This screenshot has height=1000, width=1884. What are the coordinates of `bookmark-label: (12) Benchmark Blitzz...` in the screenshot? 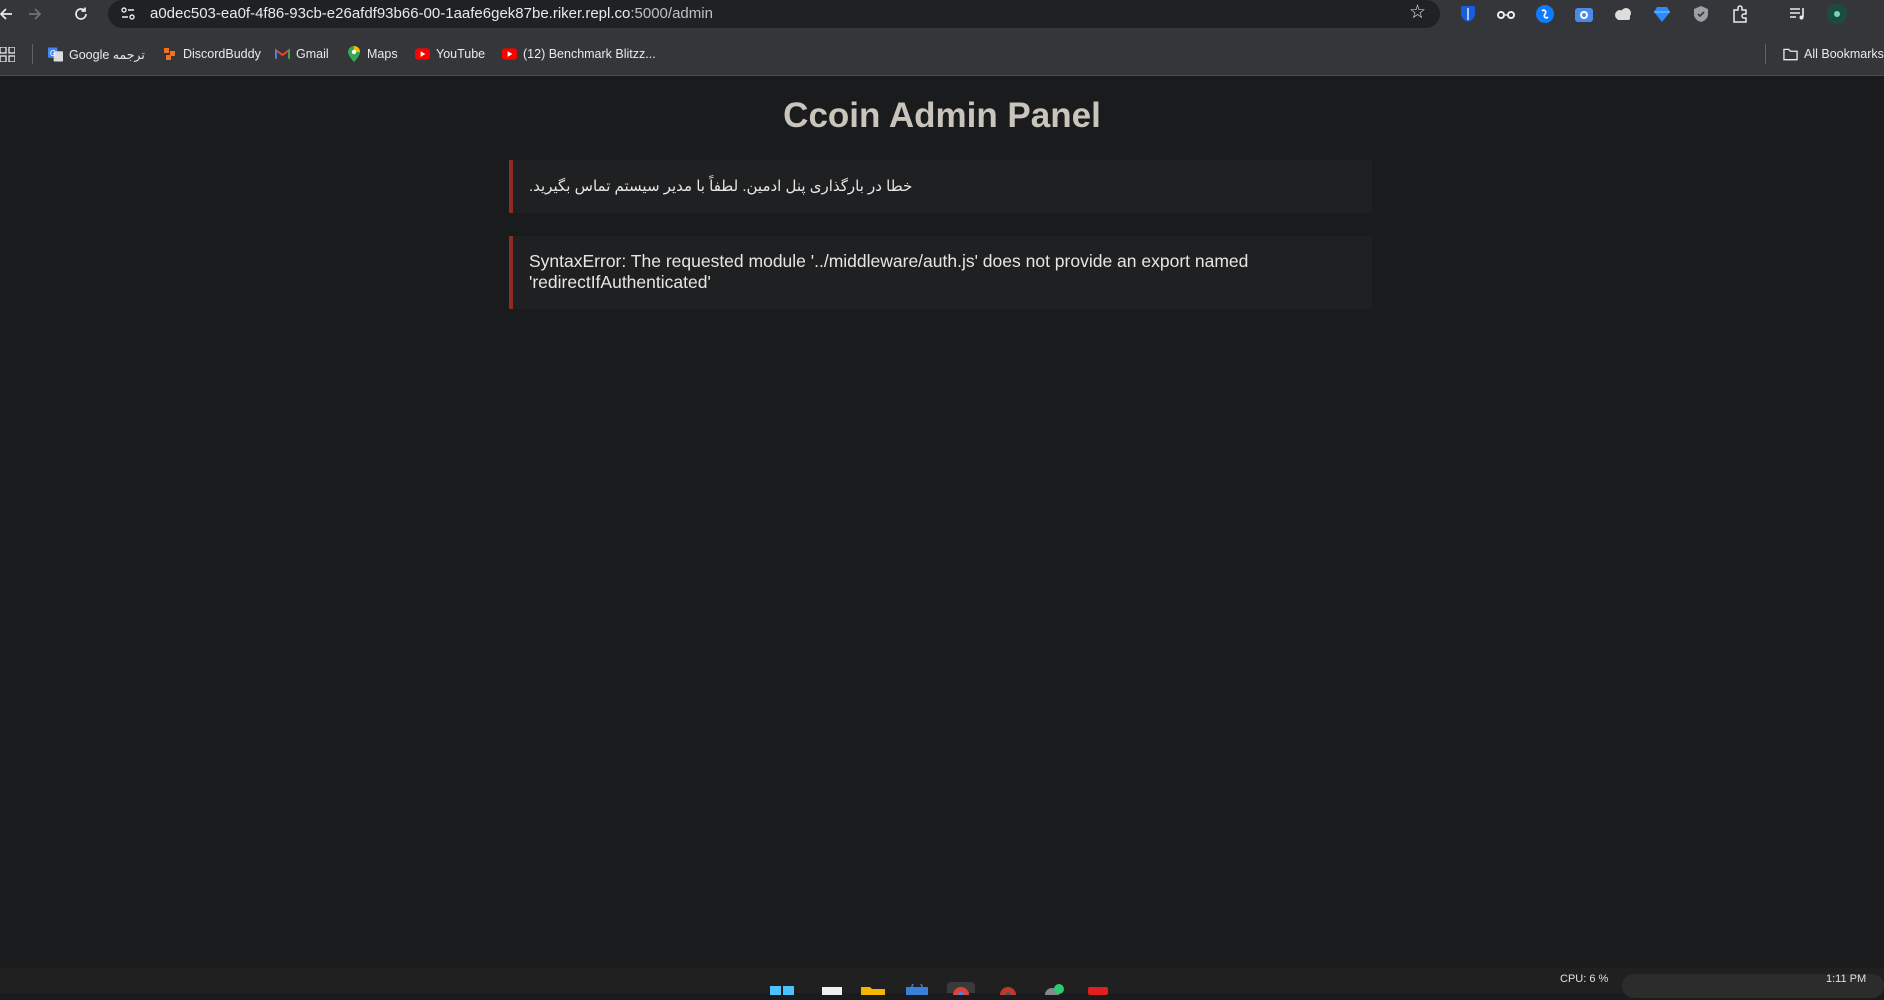 It's located at (589, 54).